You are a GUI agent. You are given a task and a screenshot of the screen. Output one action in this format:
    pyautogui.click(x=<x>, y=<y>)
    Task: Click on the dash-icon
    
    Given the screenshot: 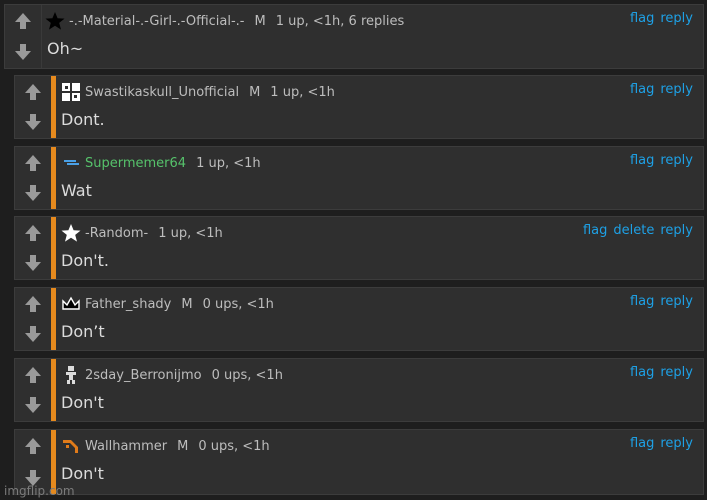 What is the action you would take?
    pyautogui.click(x=71, y=163)
    